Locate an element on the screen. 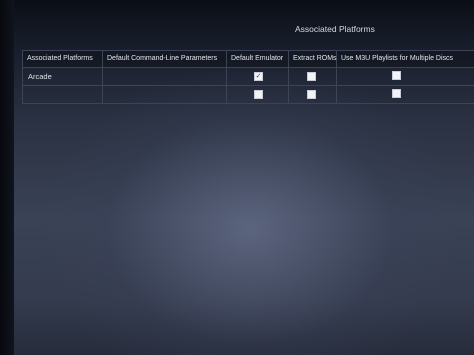 The width and height of the screenshot is (474, 355). column-header-default-emulator: Default Emulator is located at coordinates (258, 59).